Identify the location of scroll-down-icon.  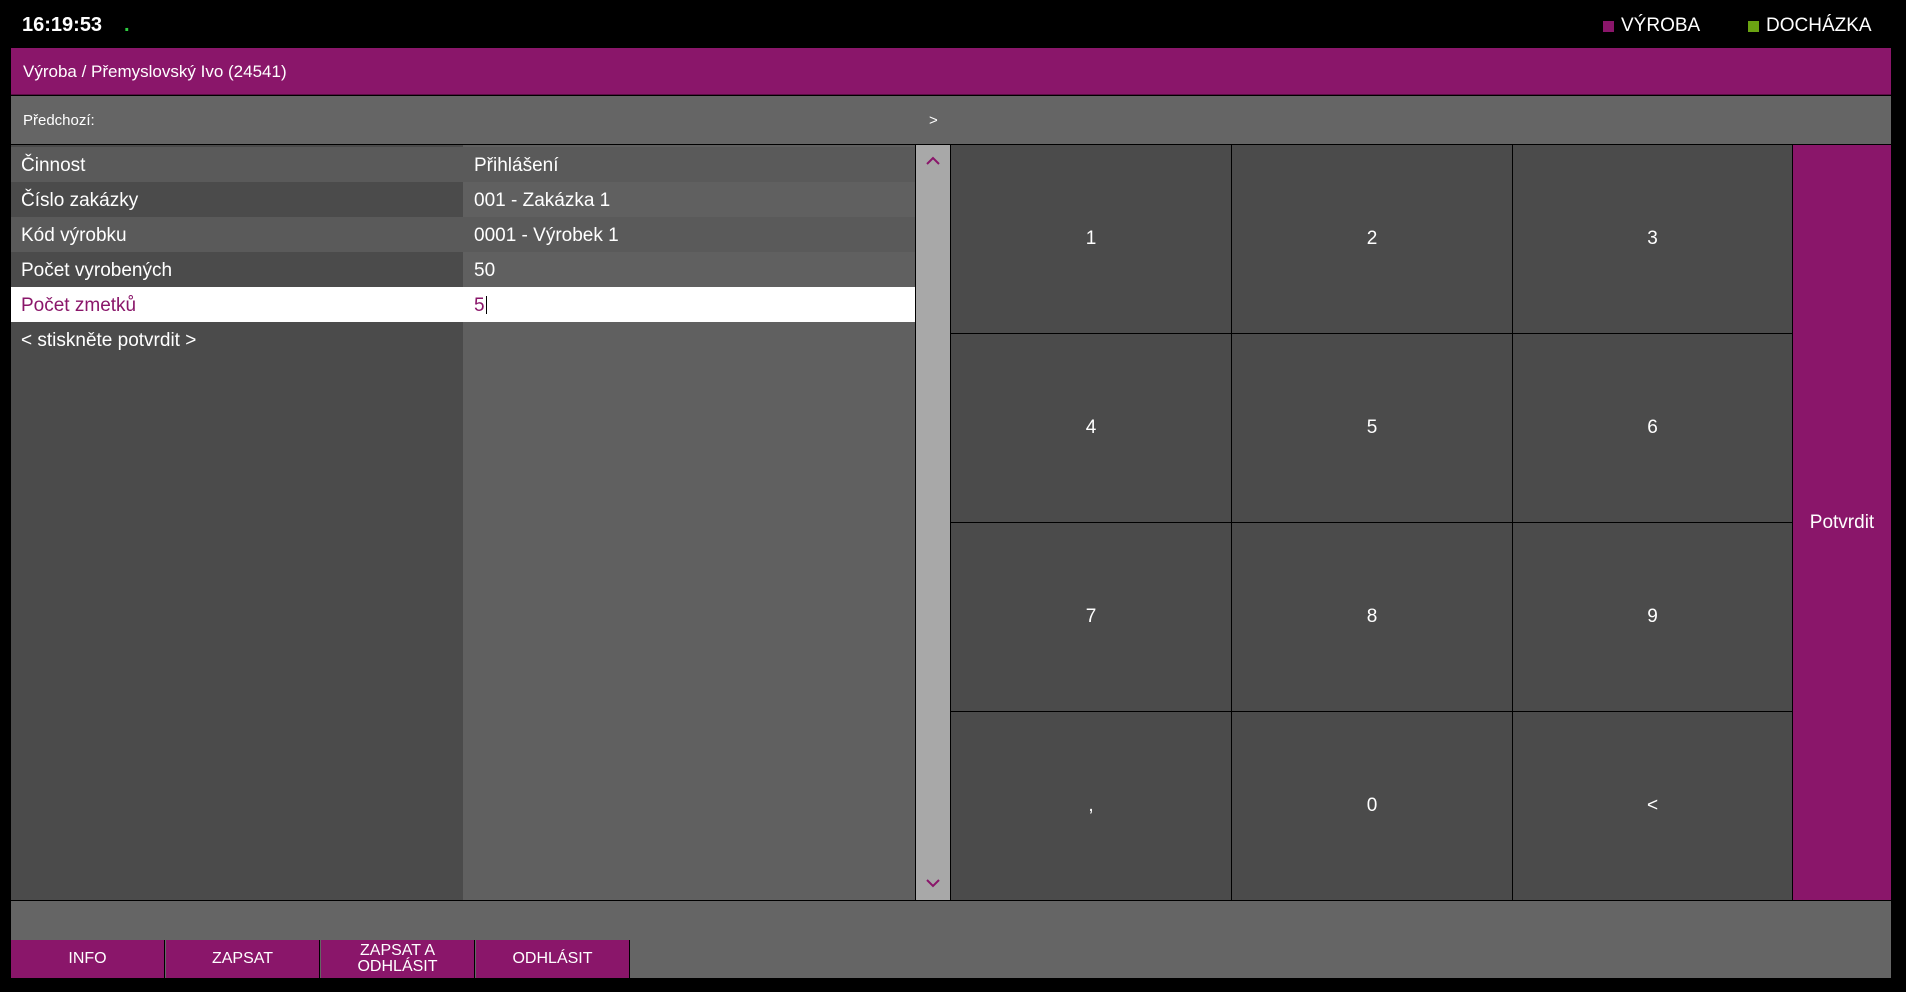
(933, 883).